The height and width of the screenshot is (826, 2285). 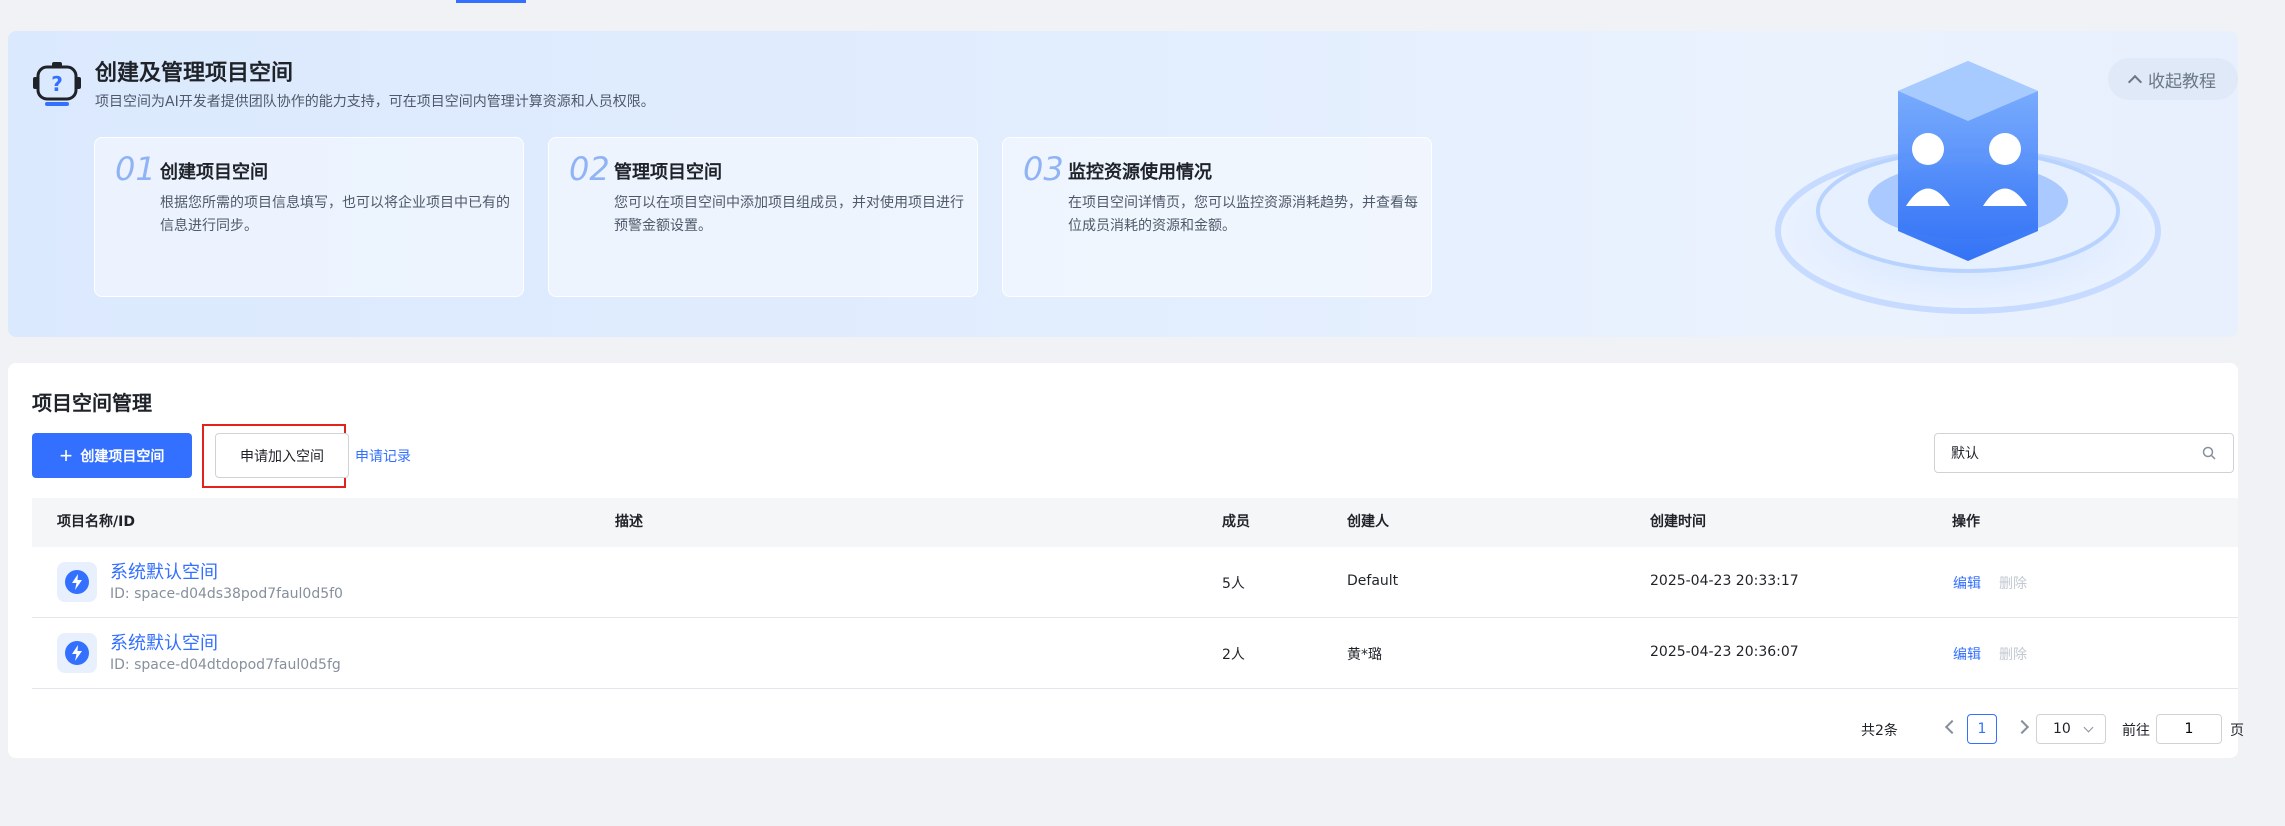 What do you see at coordinates (2062, 729) in the screenshot?
I see `page-size-value: 10` at bounding box center [2062, 729].